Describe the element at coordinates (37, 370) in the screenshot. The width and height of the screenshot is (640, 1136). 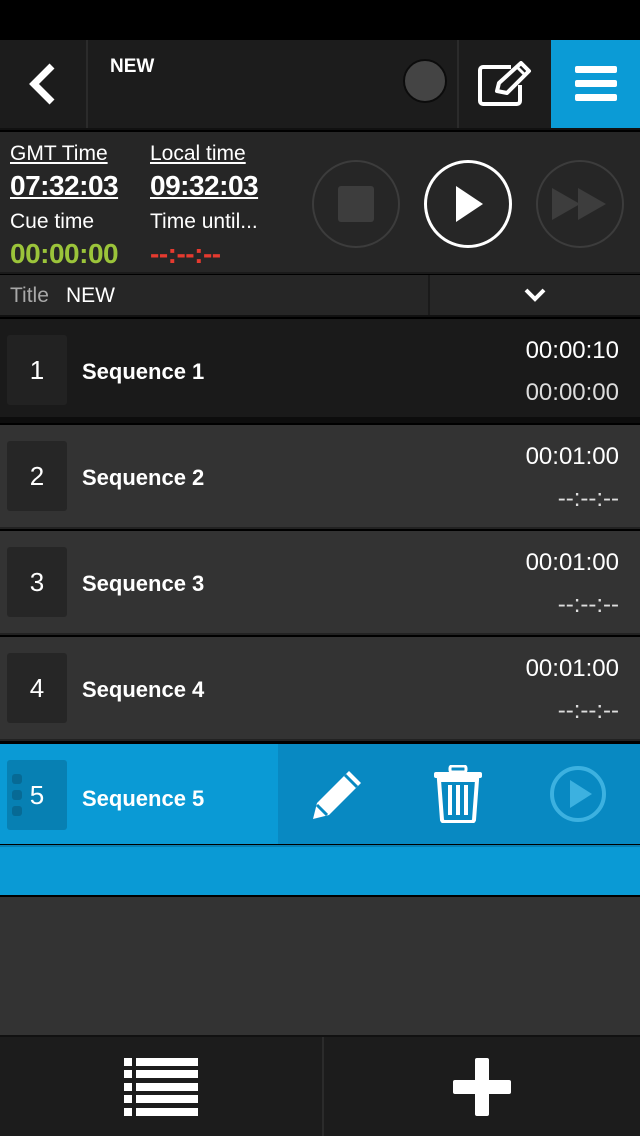
I see `sequence-number: 1` at that location.